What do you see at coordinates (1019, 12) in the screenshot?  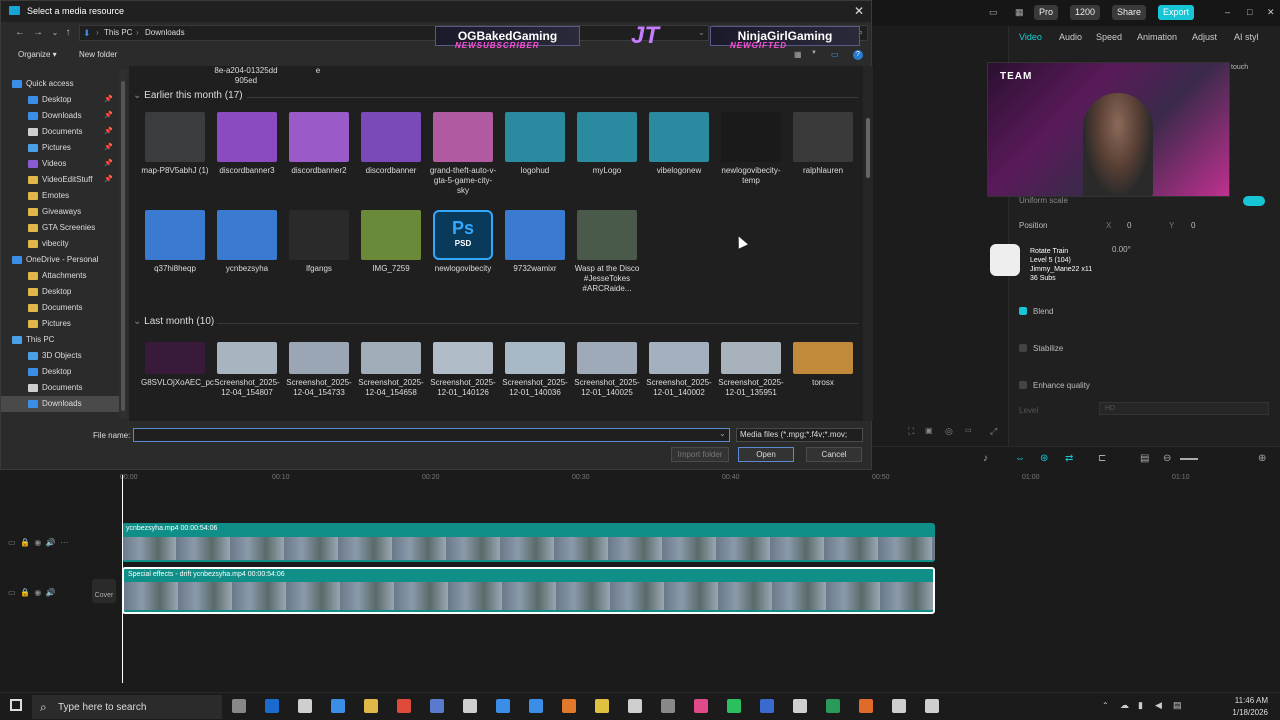 I see `grid-icon: ▦` at bounding box center [1019, 12].